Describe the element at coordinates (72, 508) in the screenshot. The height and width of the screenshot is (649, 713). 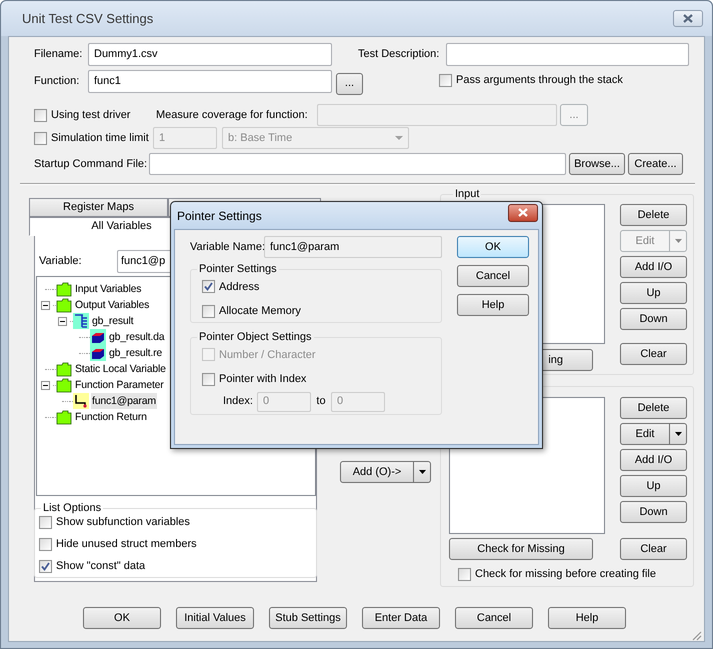
I see `group-title: List Options` at that location.